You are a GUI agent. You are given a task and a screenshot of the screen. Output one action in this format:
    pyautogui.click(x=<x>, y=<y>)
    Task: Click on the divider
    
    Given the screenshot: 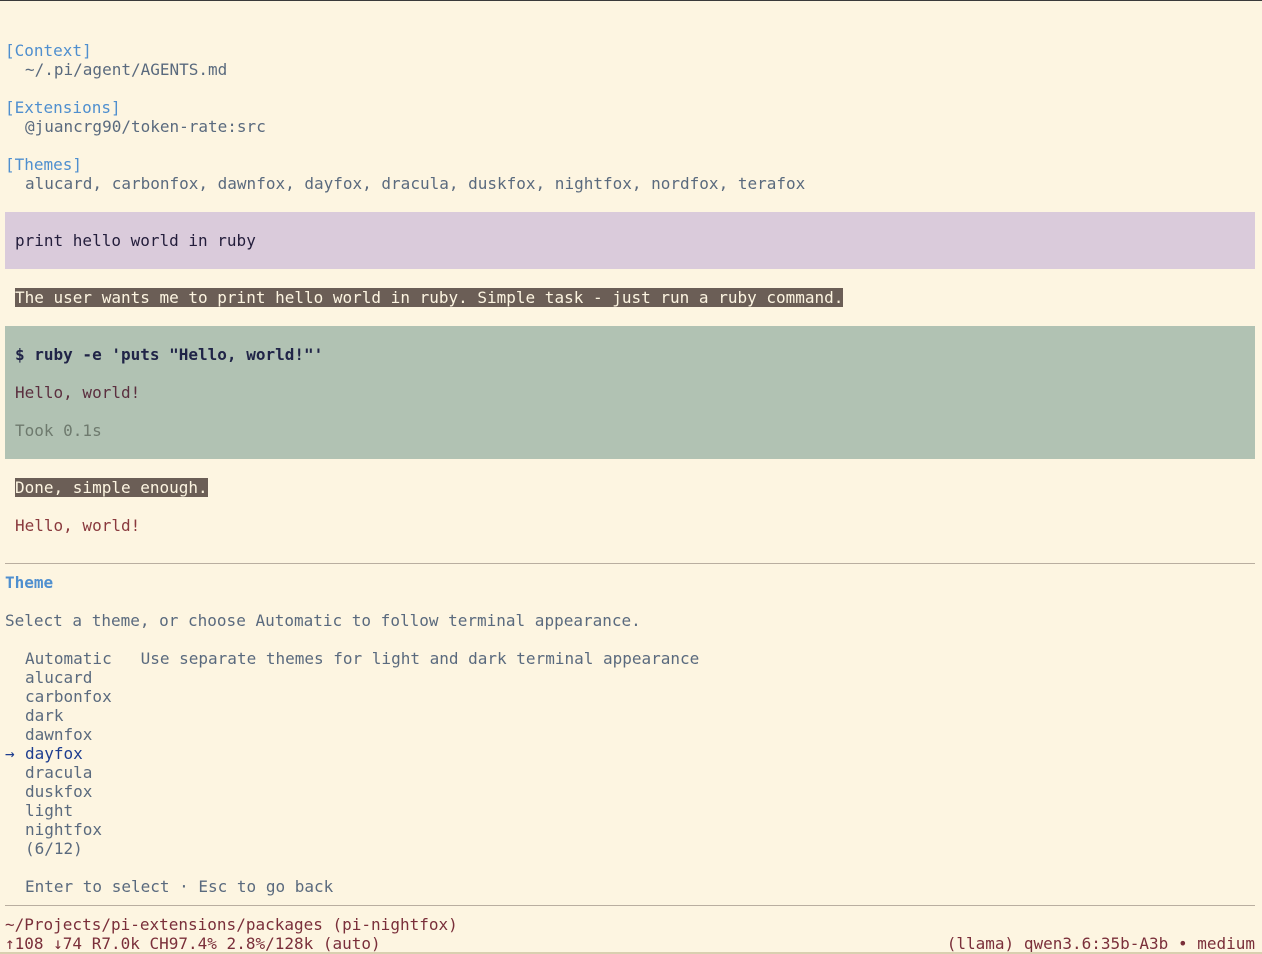 What is the action you would take?
    pyautogui.click(x=630, y=563)
    